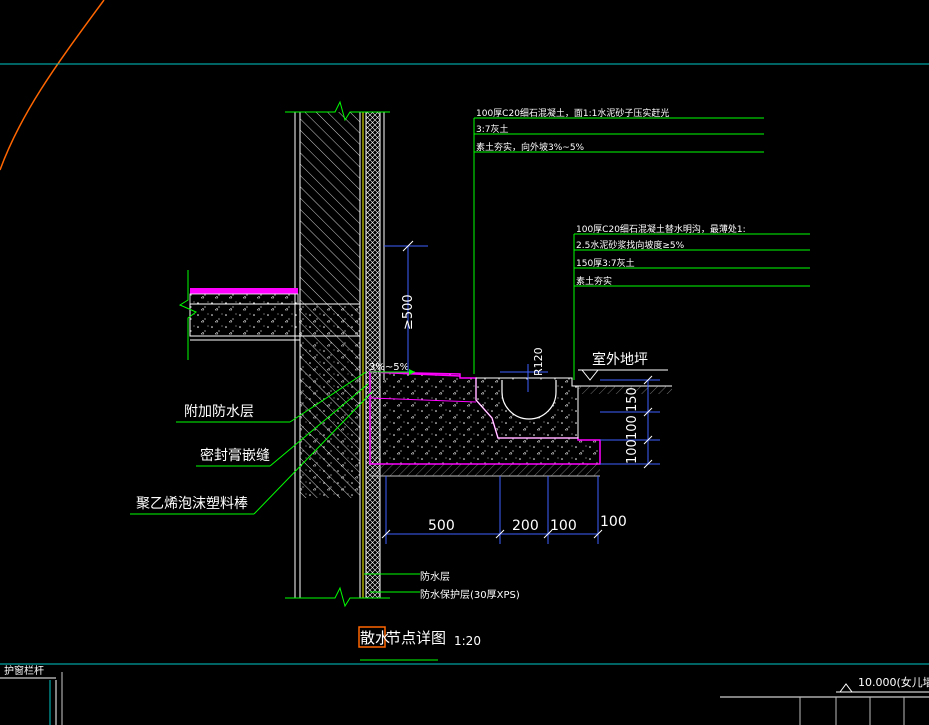 The width and height of the screenshot is (929, 725). Describe the element at coordinates (219, 412) in the screenshot. I see `label-extra-waterproof: 附加防水层` at that location.